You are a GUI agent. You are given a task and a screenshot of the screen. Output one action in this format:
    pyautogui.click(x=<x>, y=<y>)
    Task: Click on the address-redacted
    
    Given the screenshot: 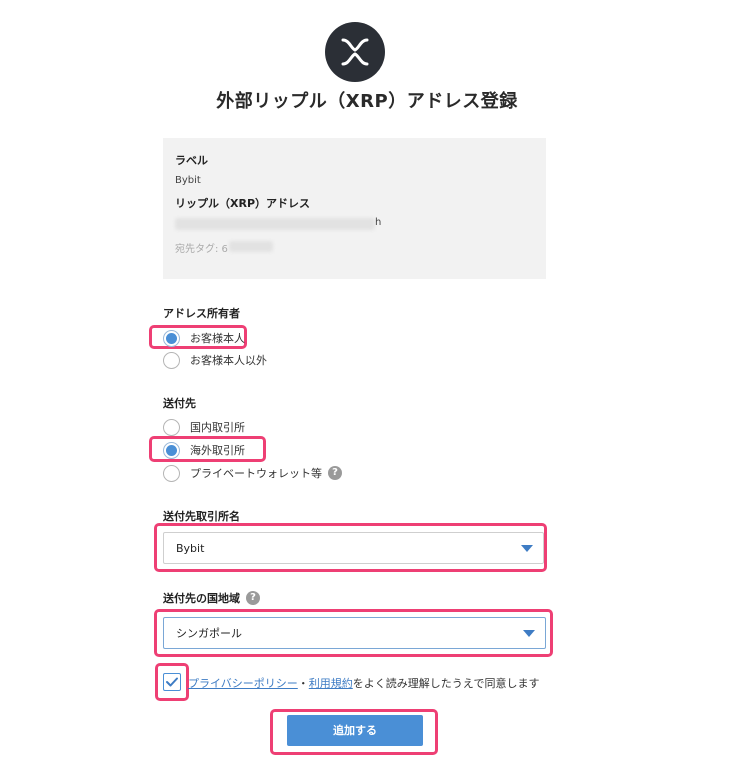 What is the action you would take?
    pyautogui.click(x=275, y=224)
    